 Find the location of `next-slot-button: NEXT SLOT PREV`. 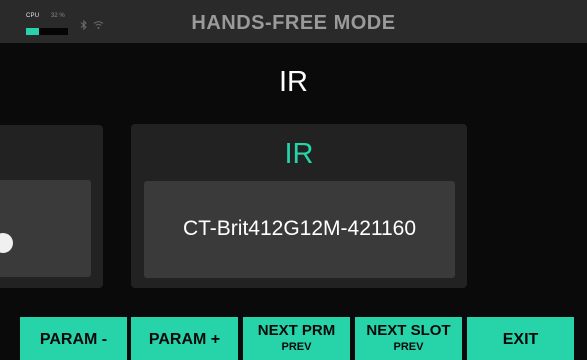

next-slot-button: NEXT SLOT PREV is located at coordinates (408, 338).